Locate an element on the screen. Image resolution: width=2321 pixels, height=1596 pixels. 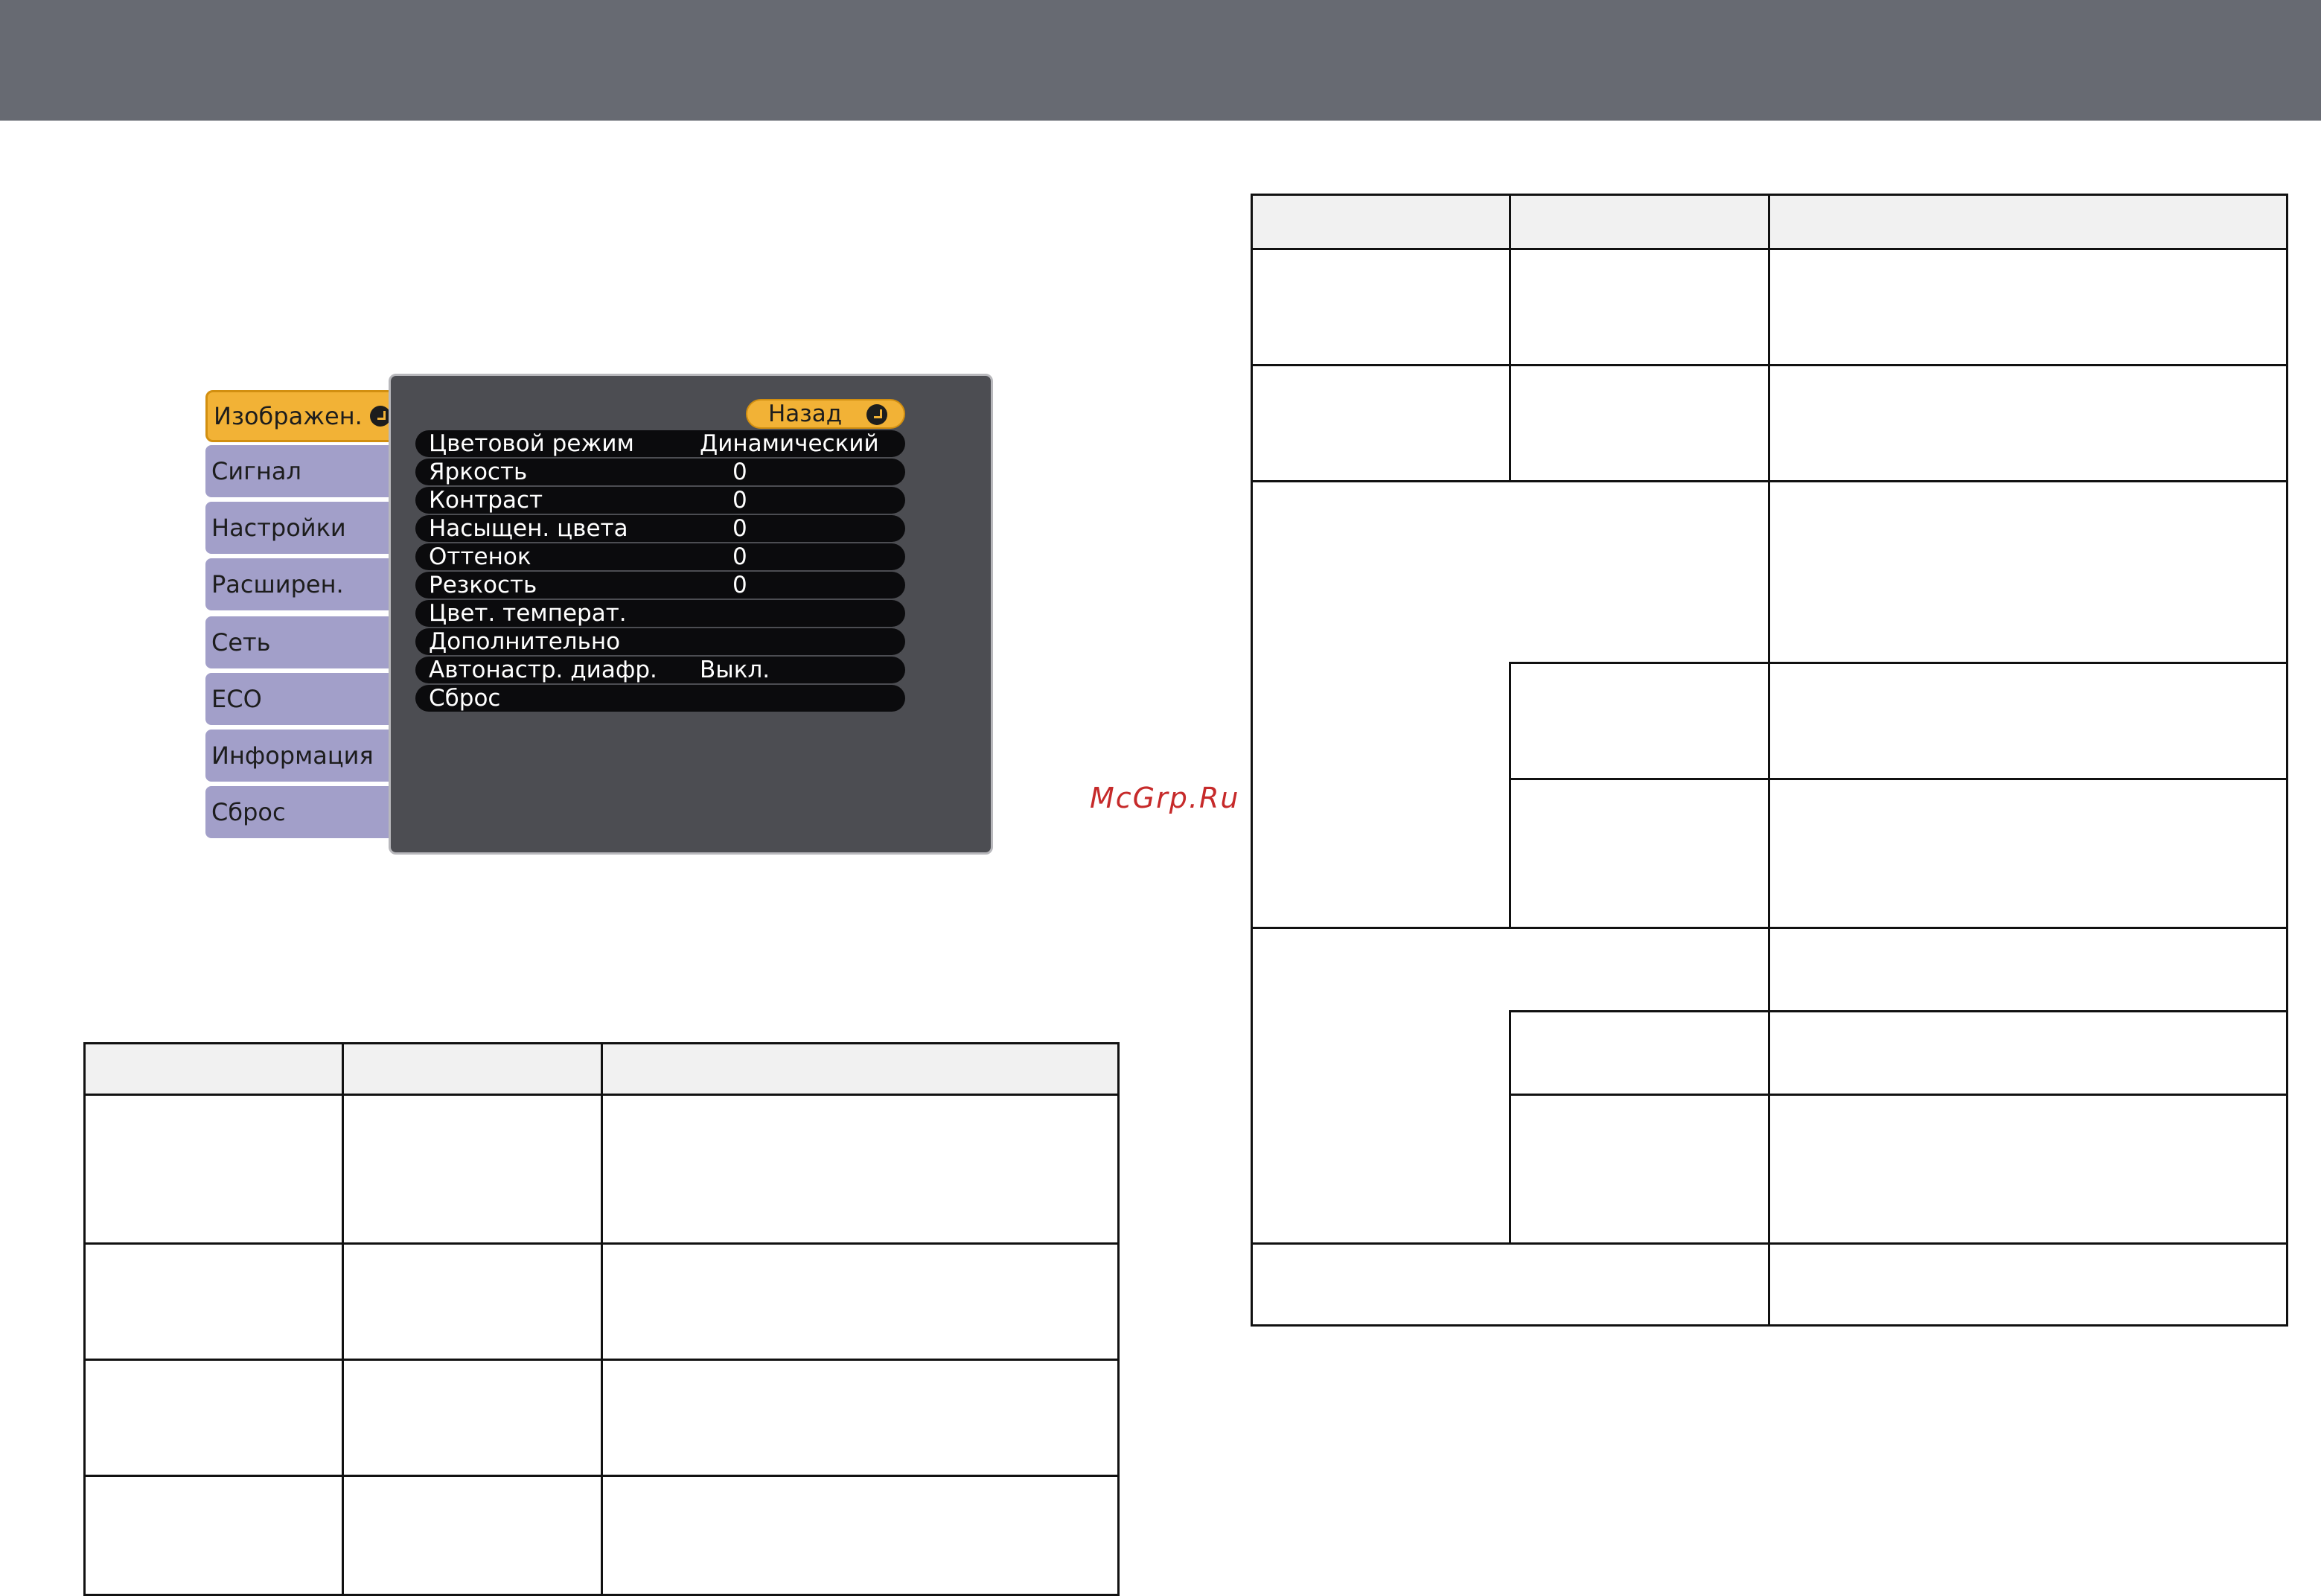
item-label: Контраст is located at coordinates (486, 500).